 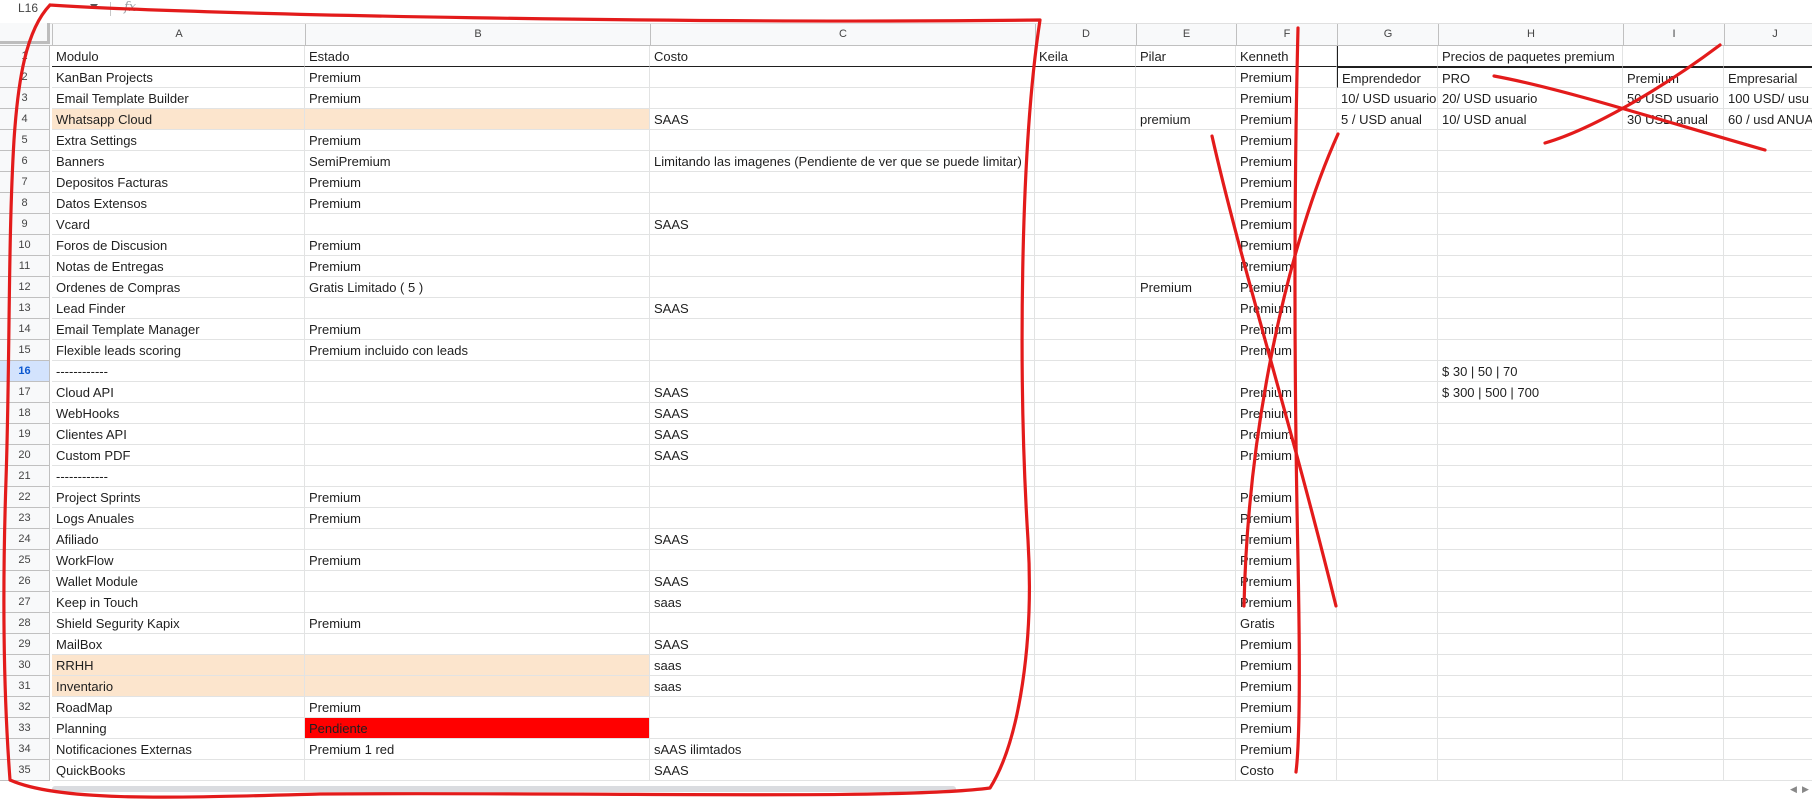 What do you see at coordinates (1286, 539) in the screenshot?
I see `cell-F24: Premium` at bounding box center [1286, 539].